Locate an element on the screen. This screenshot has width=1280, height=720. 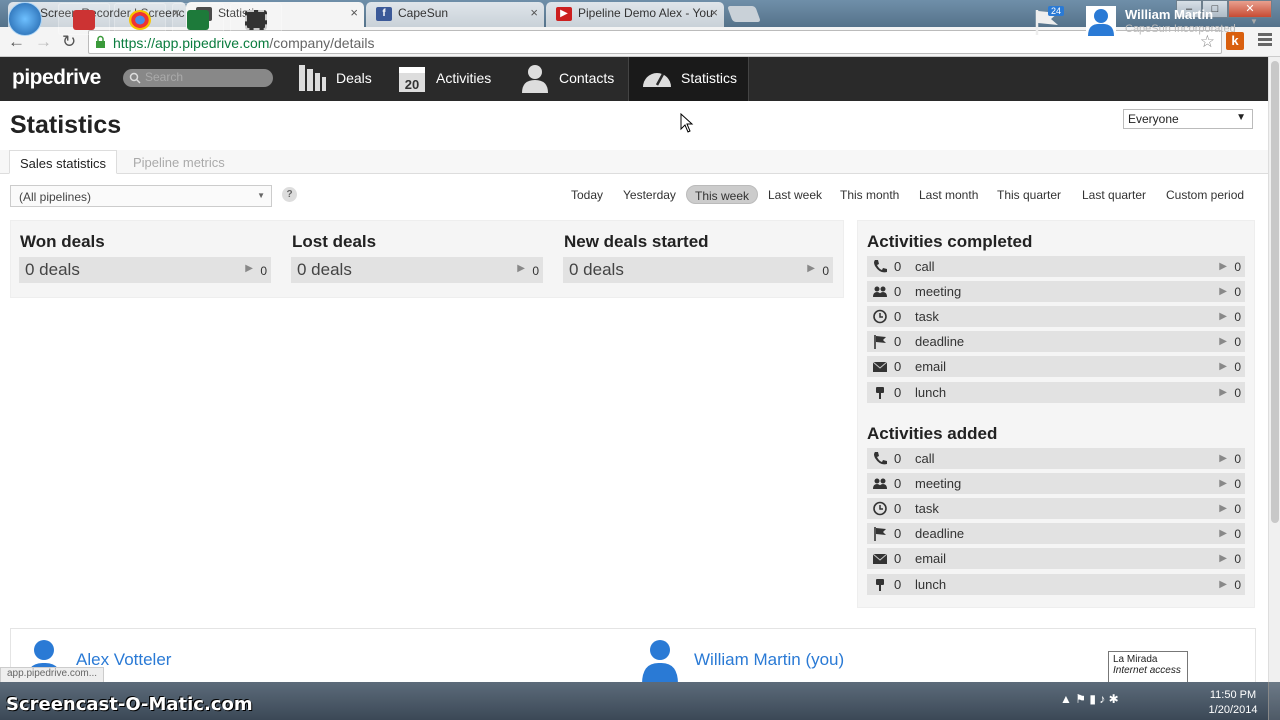
mouse-cursor-icon is located at coordinates (687, 123).